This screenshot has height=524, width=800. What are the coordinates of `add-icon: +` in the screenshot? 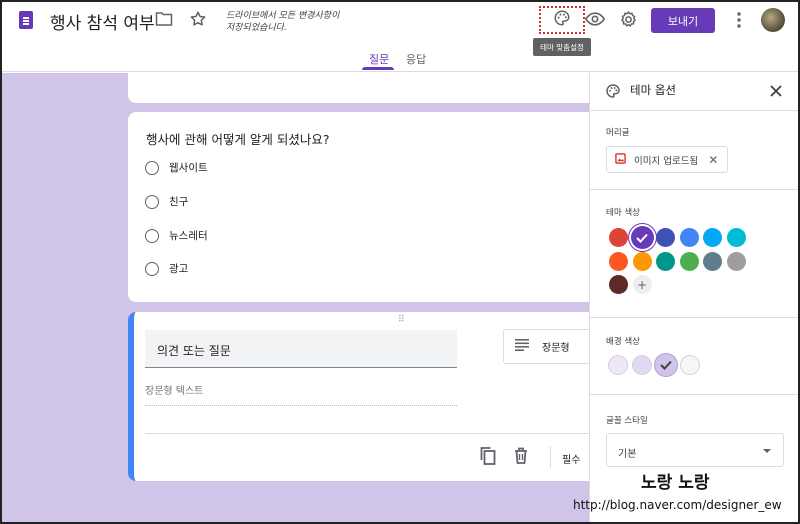 It's located at (642, 284).